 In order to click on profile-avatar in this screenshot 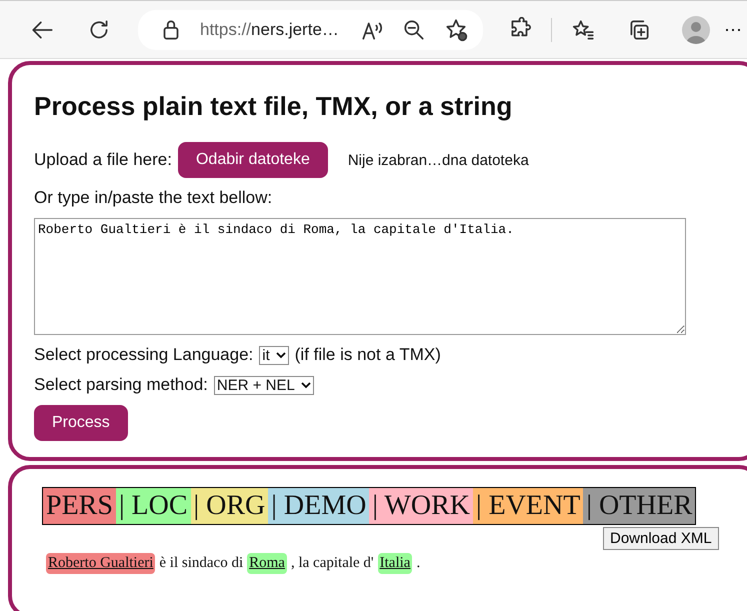, I will do `click(696, 30)`.